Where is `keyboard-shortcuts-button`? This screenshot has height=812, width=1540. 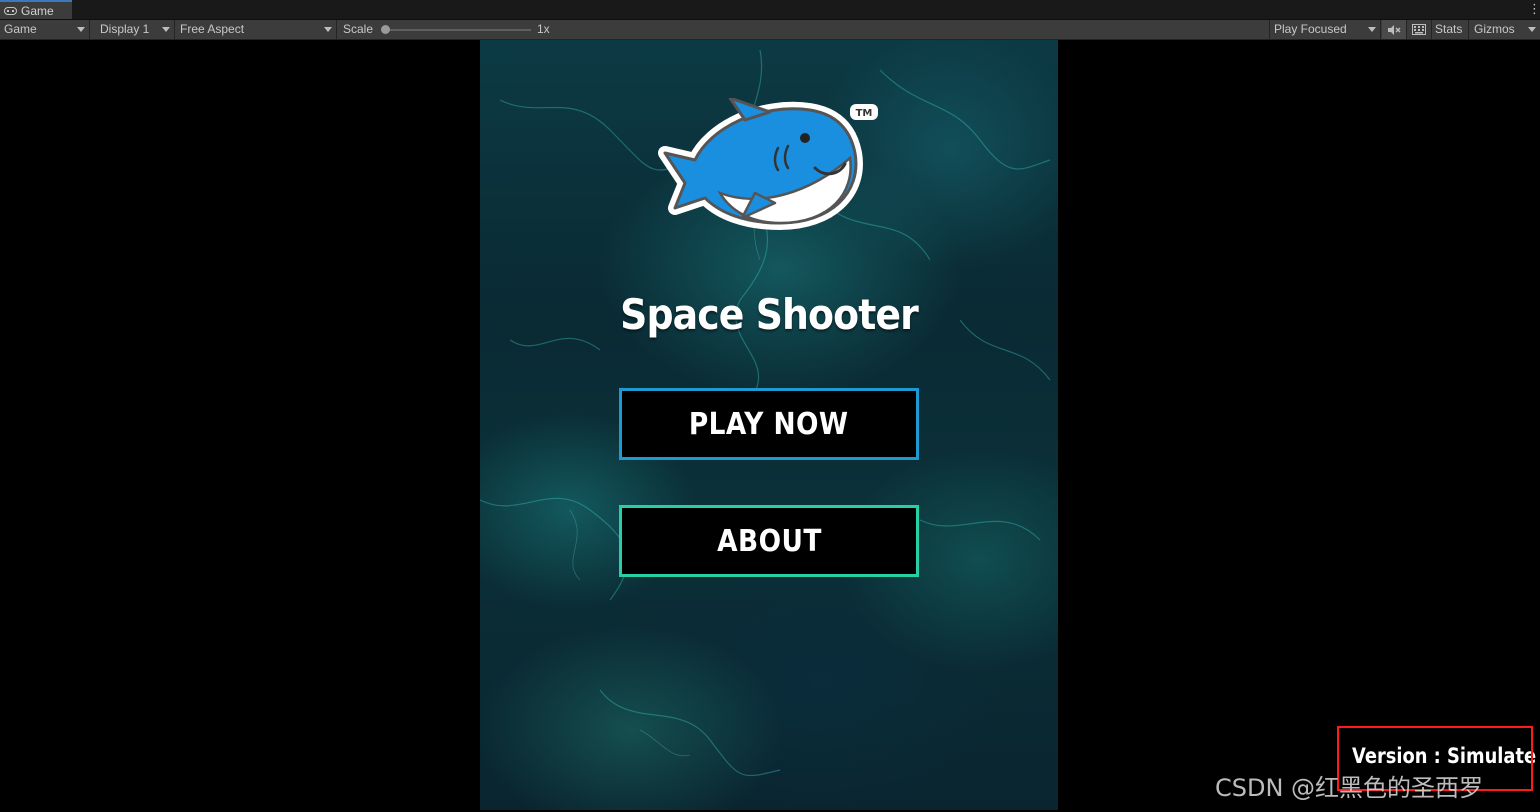 keyboard-shortcuts-button is located at coordinates (1419, 29).